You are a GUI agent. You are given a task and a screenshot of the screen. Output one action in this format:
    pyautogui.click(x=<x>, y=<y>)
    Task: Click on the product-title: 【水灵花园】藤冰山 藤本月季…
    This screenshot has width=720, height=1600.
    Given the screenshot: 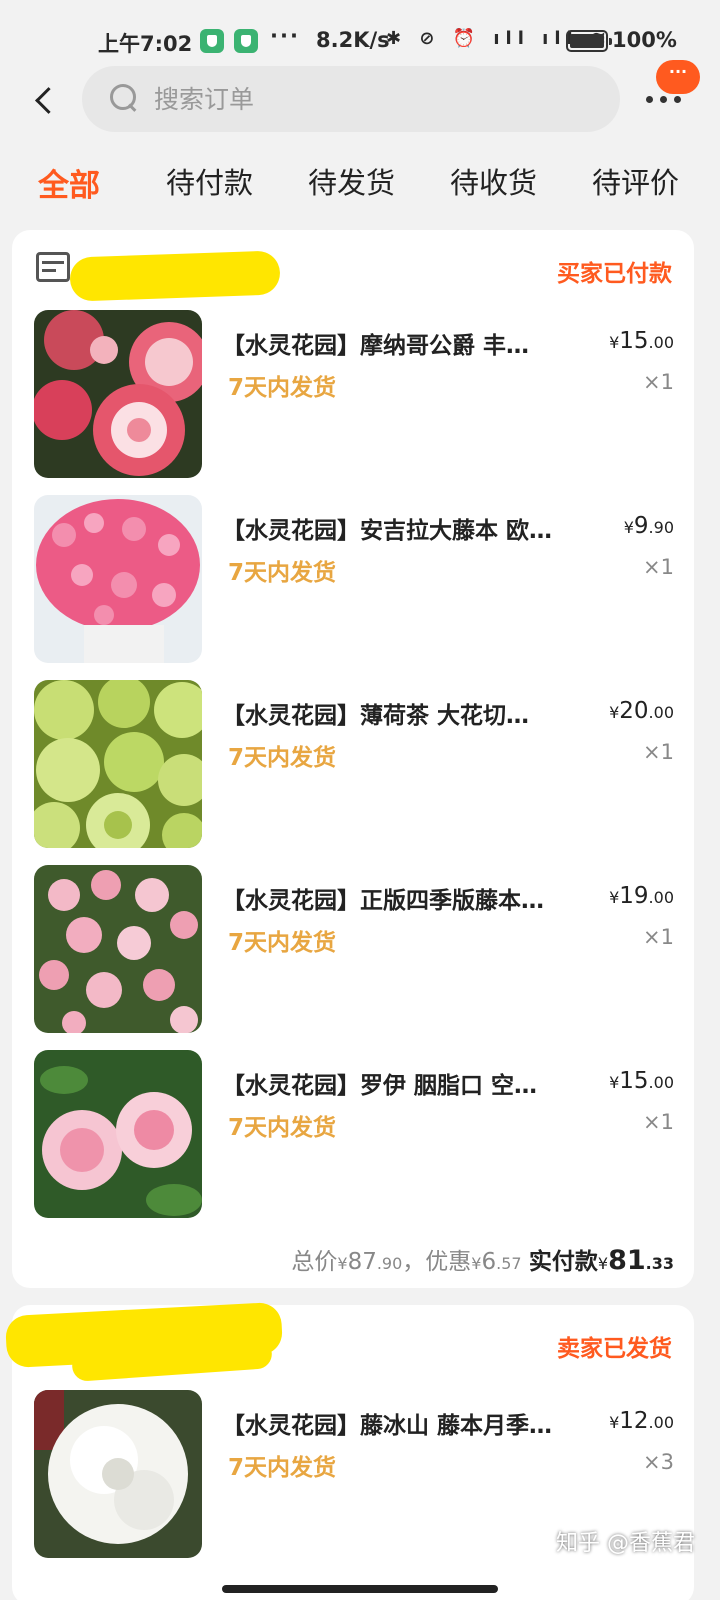 What is the action you would take?
    pyautogui.click(x=399, y=1423)
    